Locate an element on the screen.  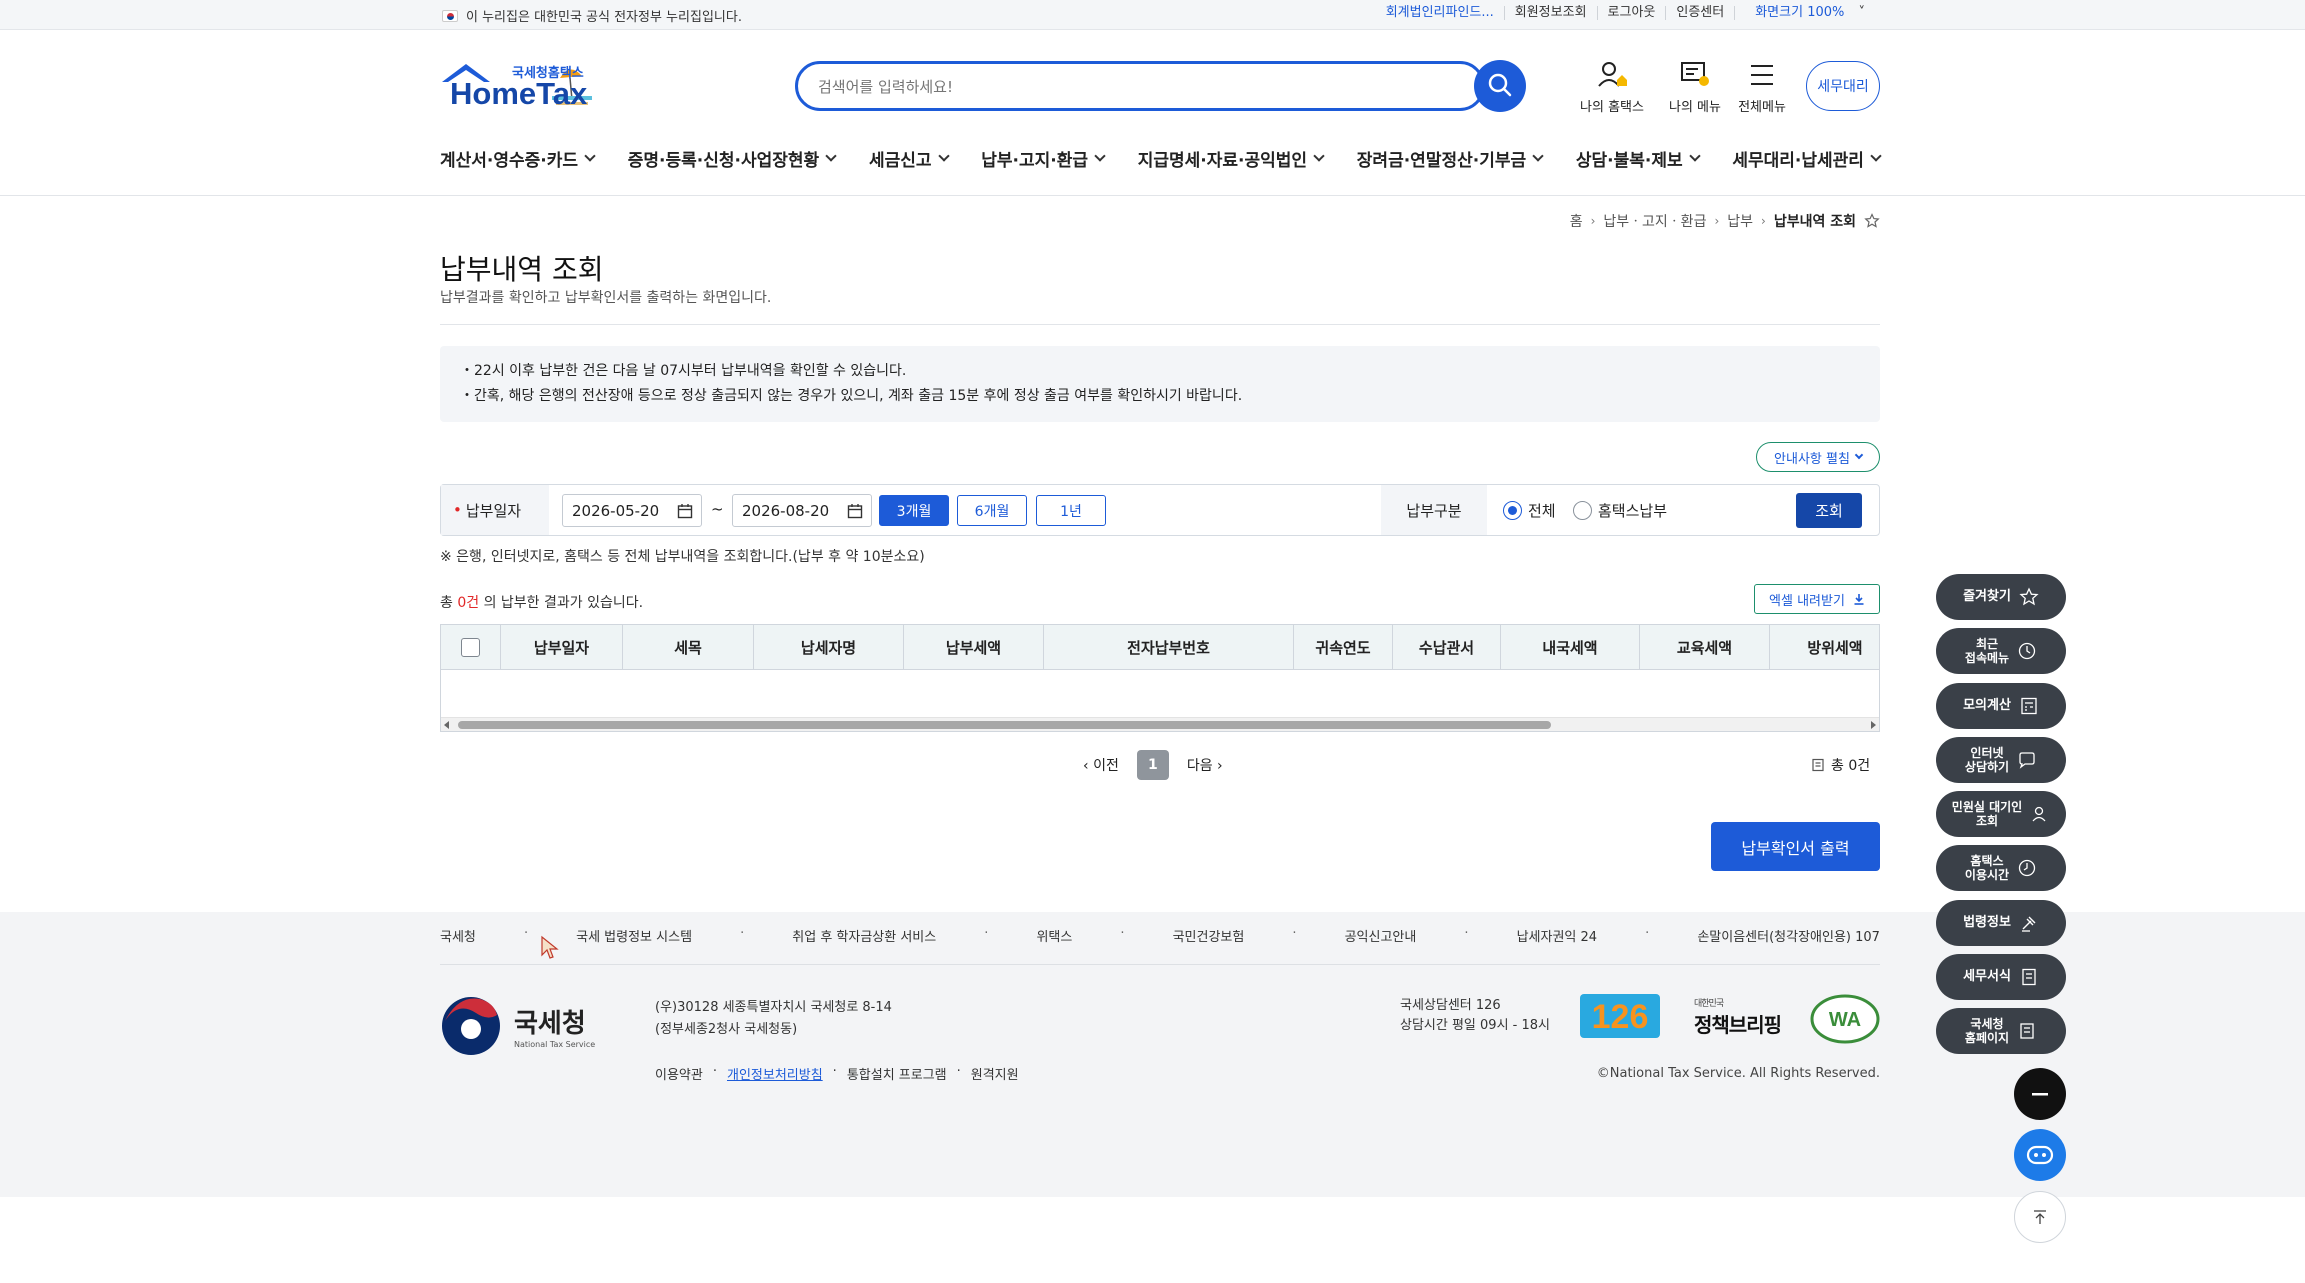
date-to-input: 2026-08-20 is located at coordinates (802, 510).